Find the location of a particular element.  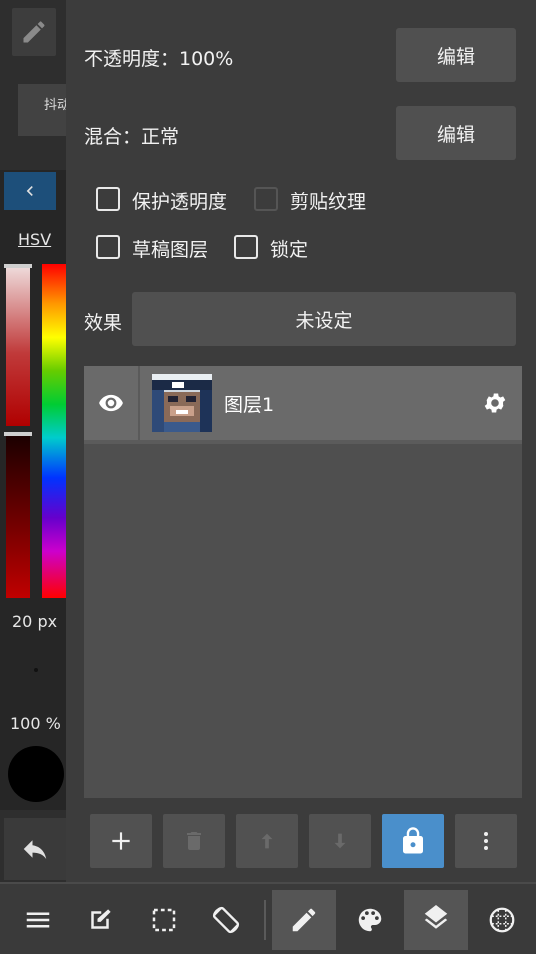

lock-label: 锁定 is located at coordinates (289, 248).